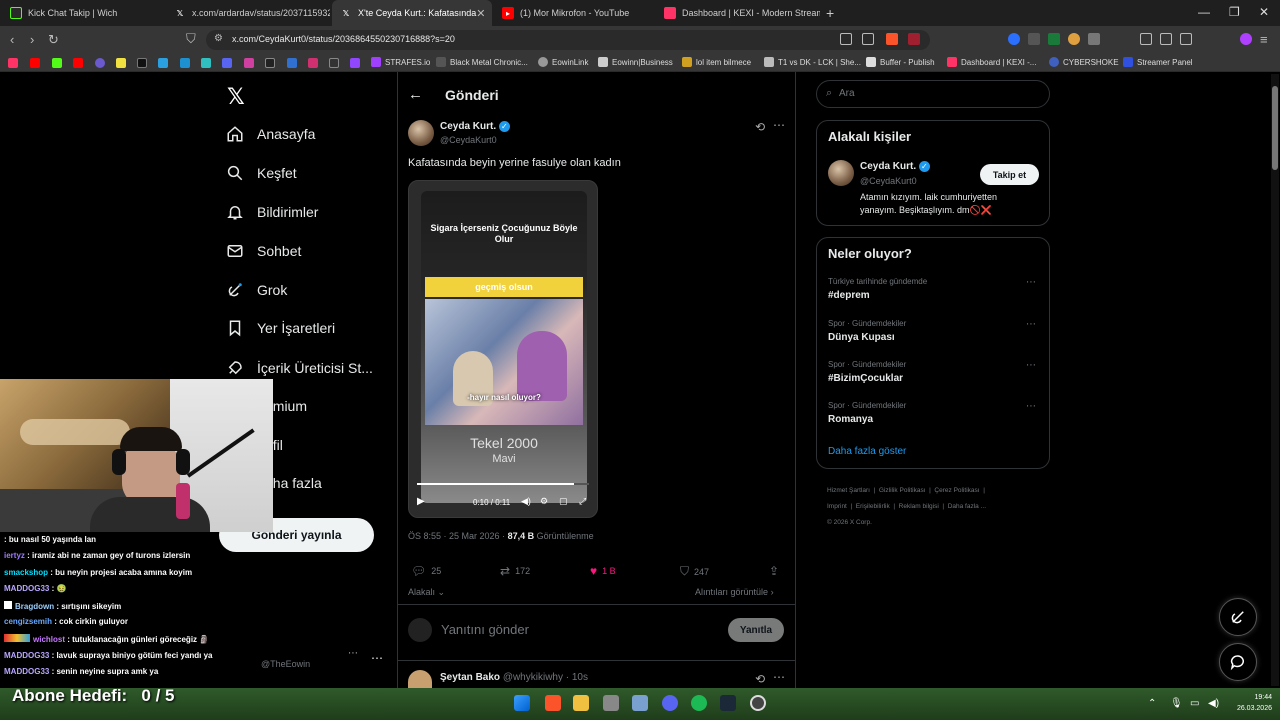 The width and height of the screenshot is (1280, 720). What do you see at coordinates (837, 506) in the screenshot?
I see `footer-link: Imprint` at bounding box center [837, 506].